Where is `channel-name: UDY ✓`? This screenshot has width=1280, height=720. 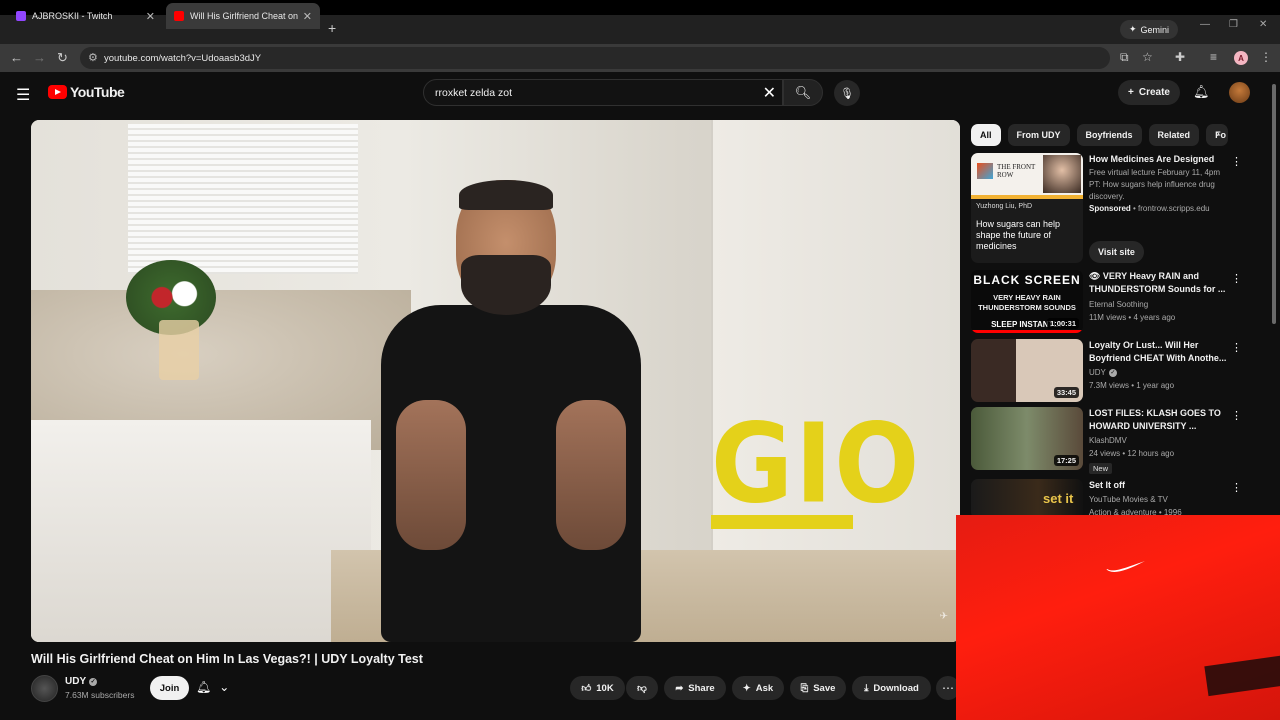
channel-name: UDY ✓ is located at coordinates (81, 681).